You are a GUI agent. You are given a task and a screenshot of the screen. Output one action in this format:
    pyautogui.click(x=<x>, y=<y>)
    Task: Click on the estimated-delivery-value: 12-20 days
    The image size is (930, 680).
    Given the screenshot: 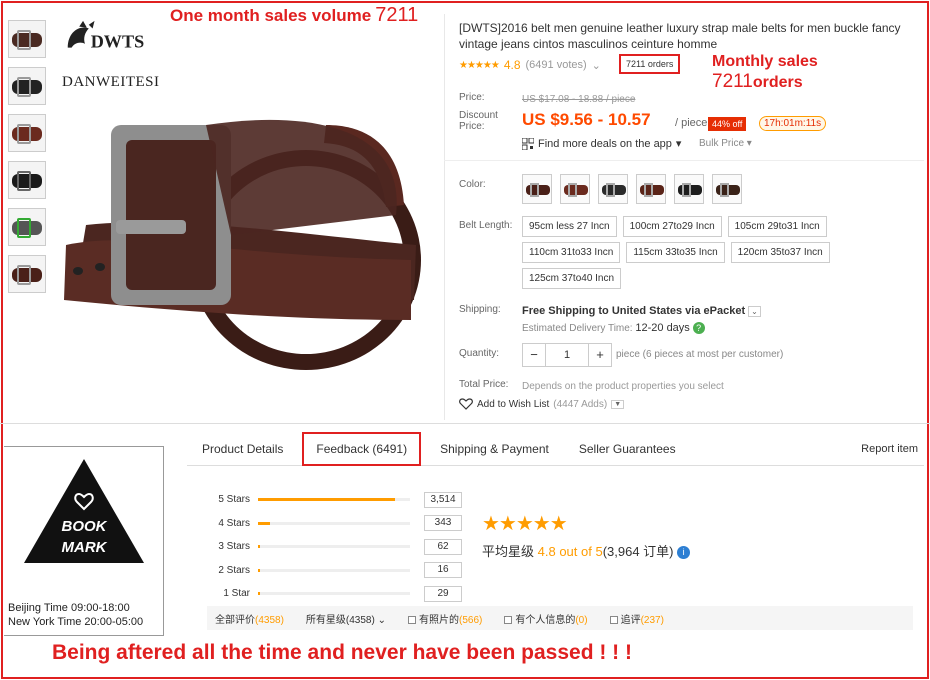 What is the action you would take?
    pyautogui.click(x=662, y=328)
    